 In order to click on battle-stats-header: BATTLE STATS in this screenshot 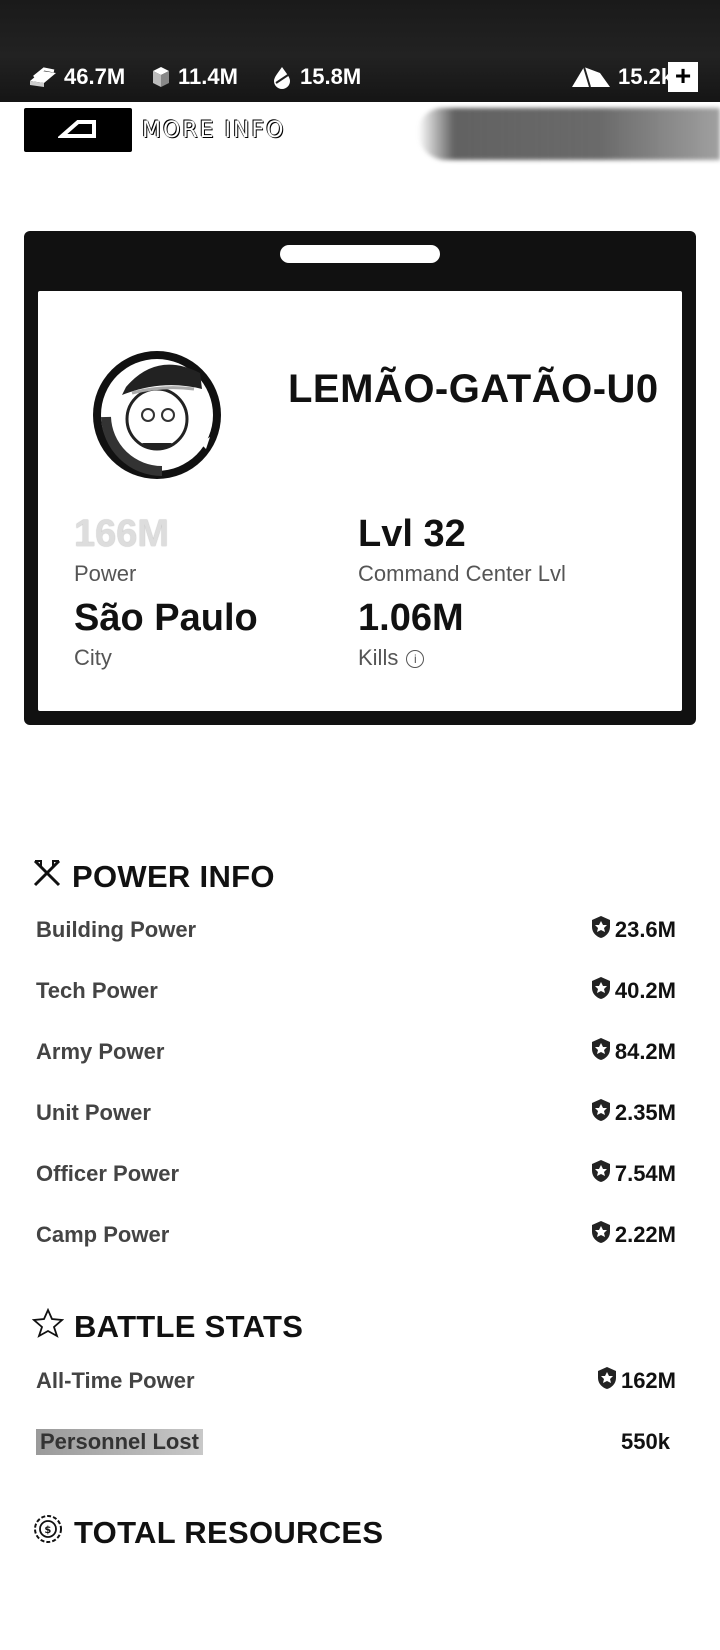, I will do `click(167, 1326)`.